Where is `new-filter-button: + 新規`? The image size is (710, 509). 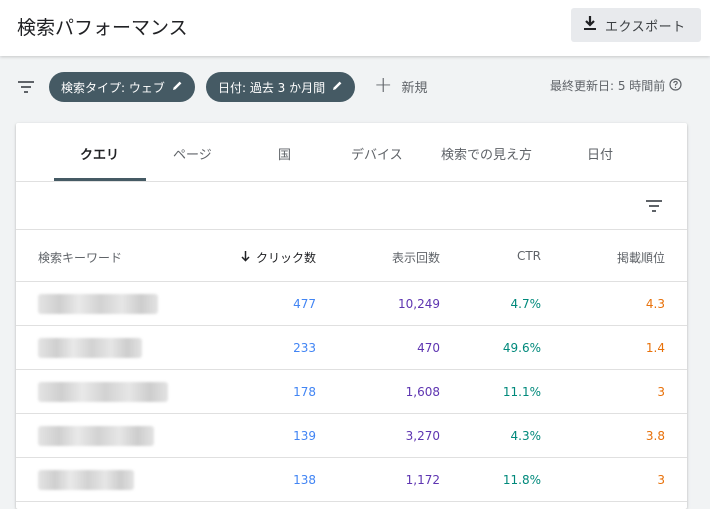
new-filter-button: + 新規 is located at coordinates (401, 85).